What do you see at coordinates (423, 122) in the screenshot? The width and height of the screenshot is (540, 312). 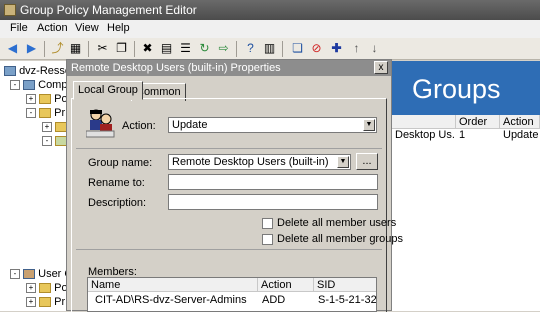 I see `column-header-name` at bounding box center [423, 122].